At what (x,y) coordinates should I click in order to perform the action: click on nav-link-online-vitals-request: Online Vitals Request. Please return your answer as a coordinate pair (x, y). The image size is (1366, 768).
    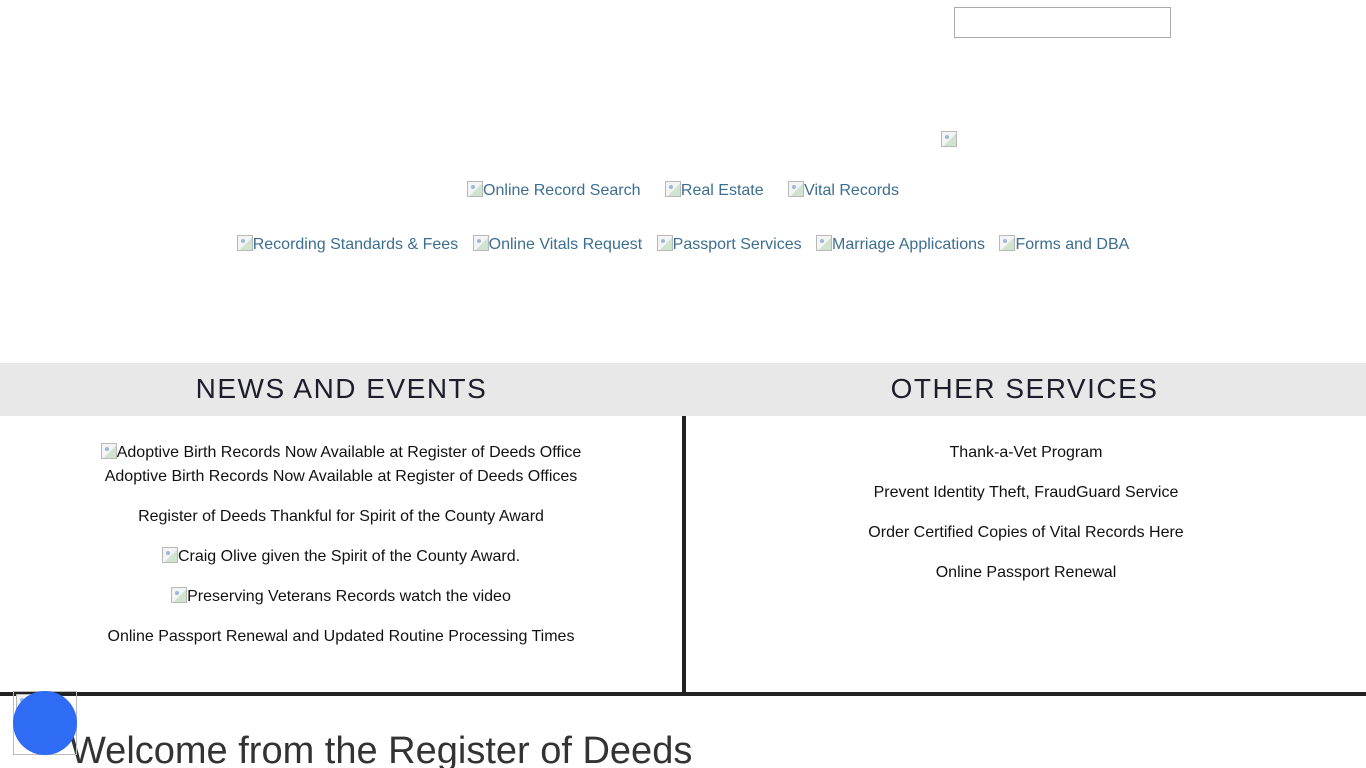
    Looking at the image, I should click on (557, 244).